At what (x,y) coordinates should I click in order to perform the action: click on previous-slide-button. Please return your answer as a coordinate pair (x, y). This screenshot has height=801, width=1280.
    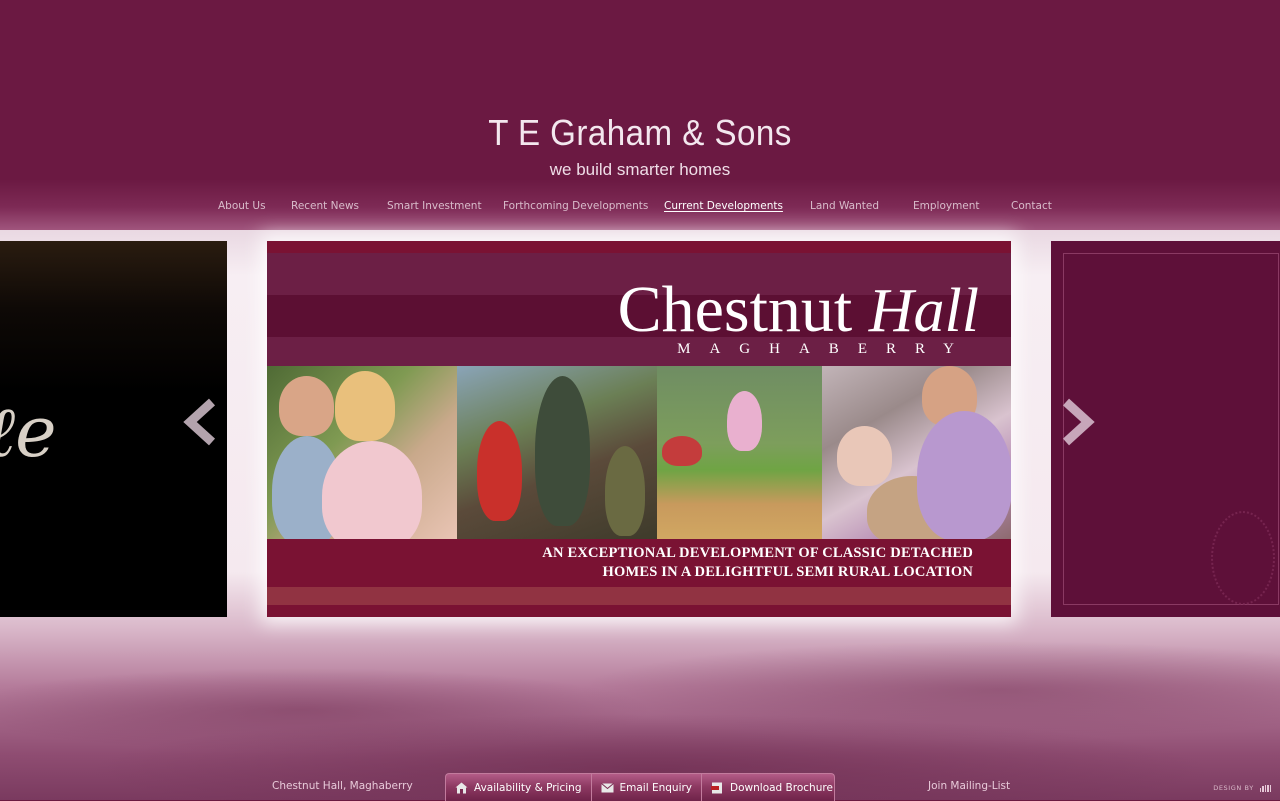
    Looking at the image, I should click on (200, 422).